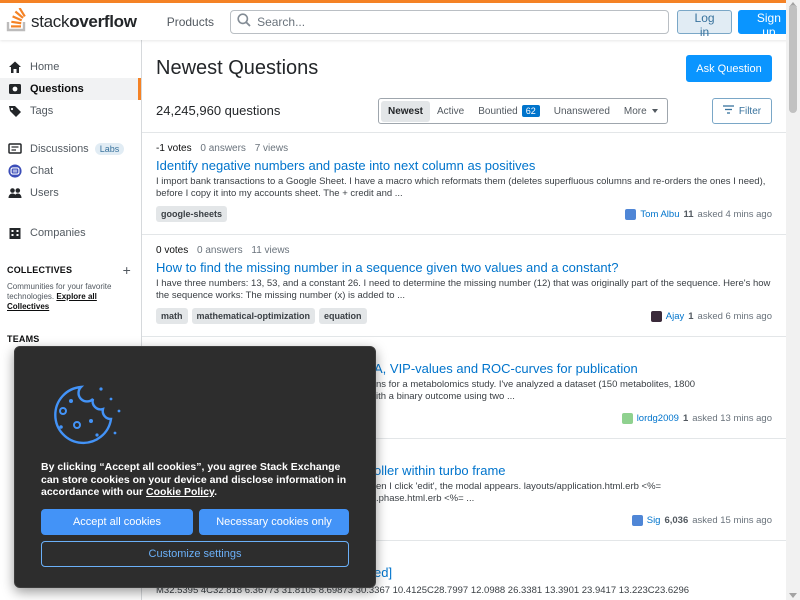  I want to click on user-reputation: 6,036, so click(676, 520).